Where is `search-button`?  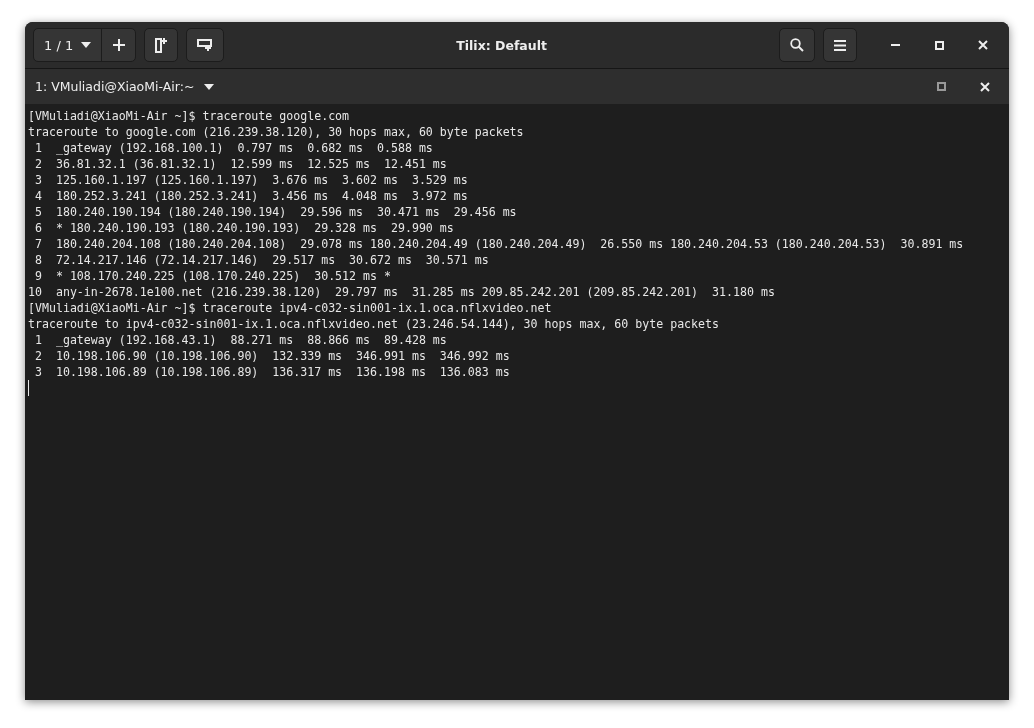 search-button is located at coordinates (797, 45).